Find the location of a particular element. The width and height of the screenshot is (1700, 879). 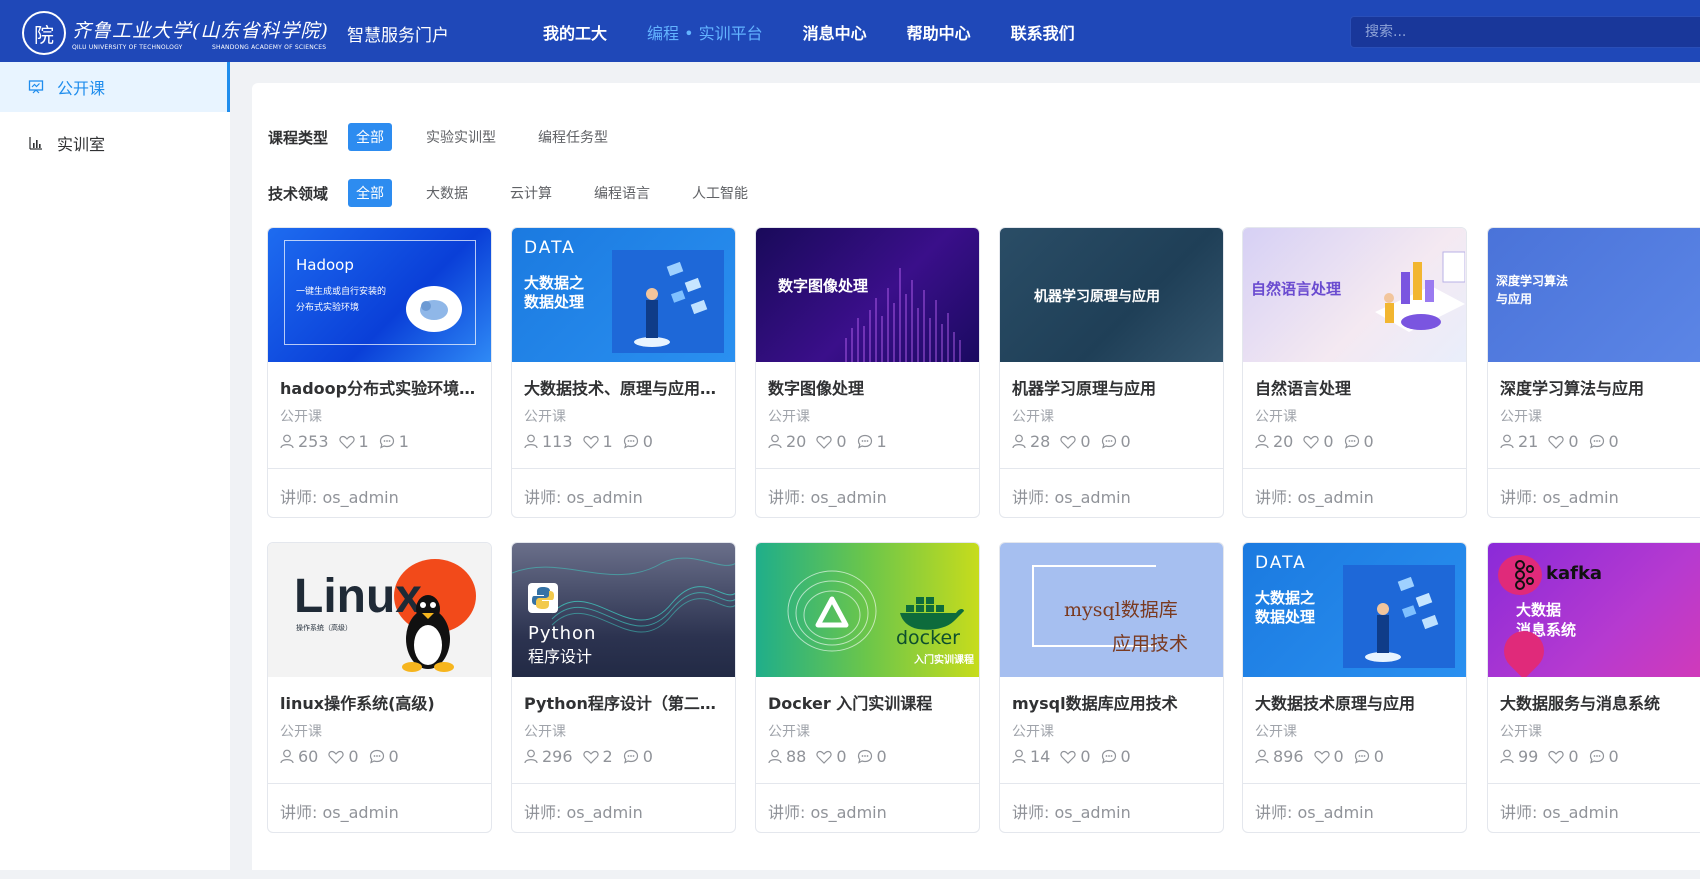

nav-message-center: 消息中心 is located at coordinates (835, 32).